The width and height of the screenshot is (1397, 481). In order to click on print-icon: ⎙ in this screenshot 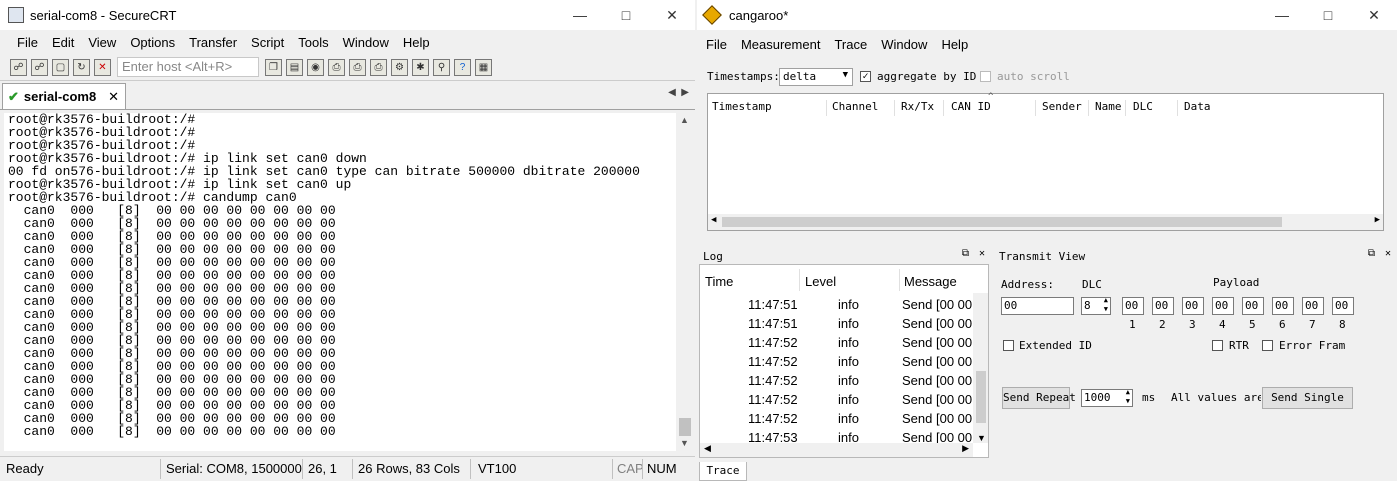, I will do `click(336, 67)`.